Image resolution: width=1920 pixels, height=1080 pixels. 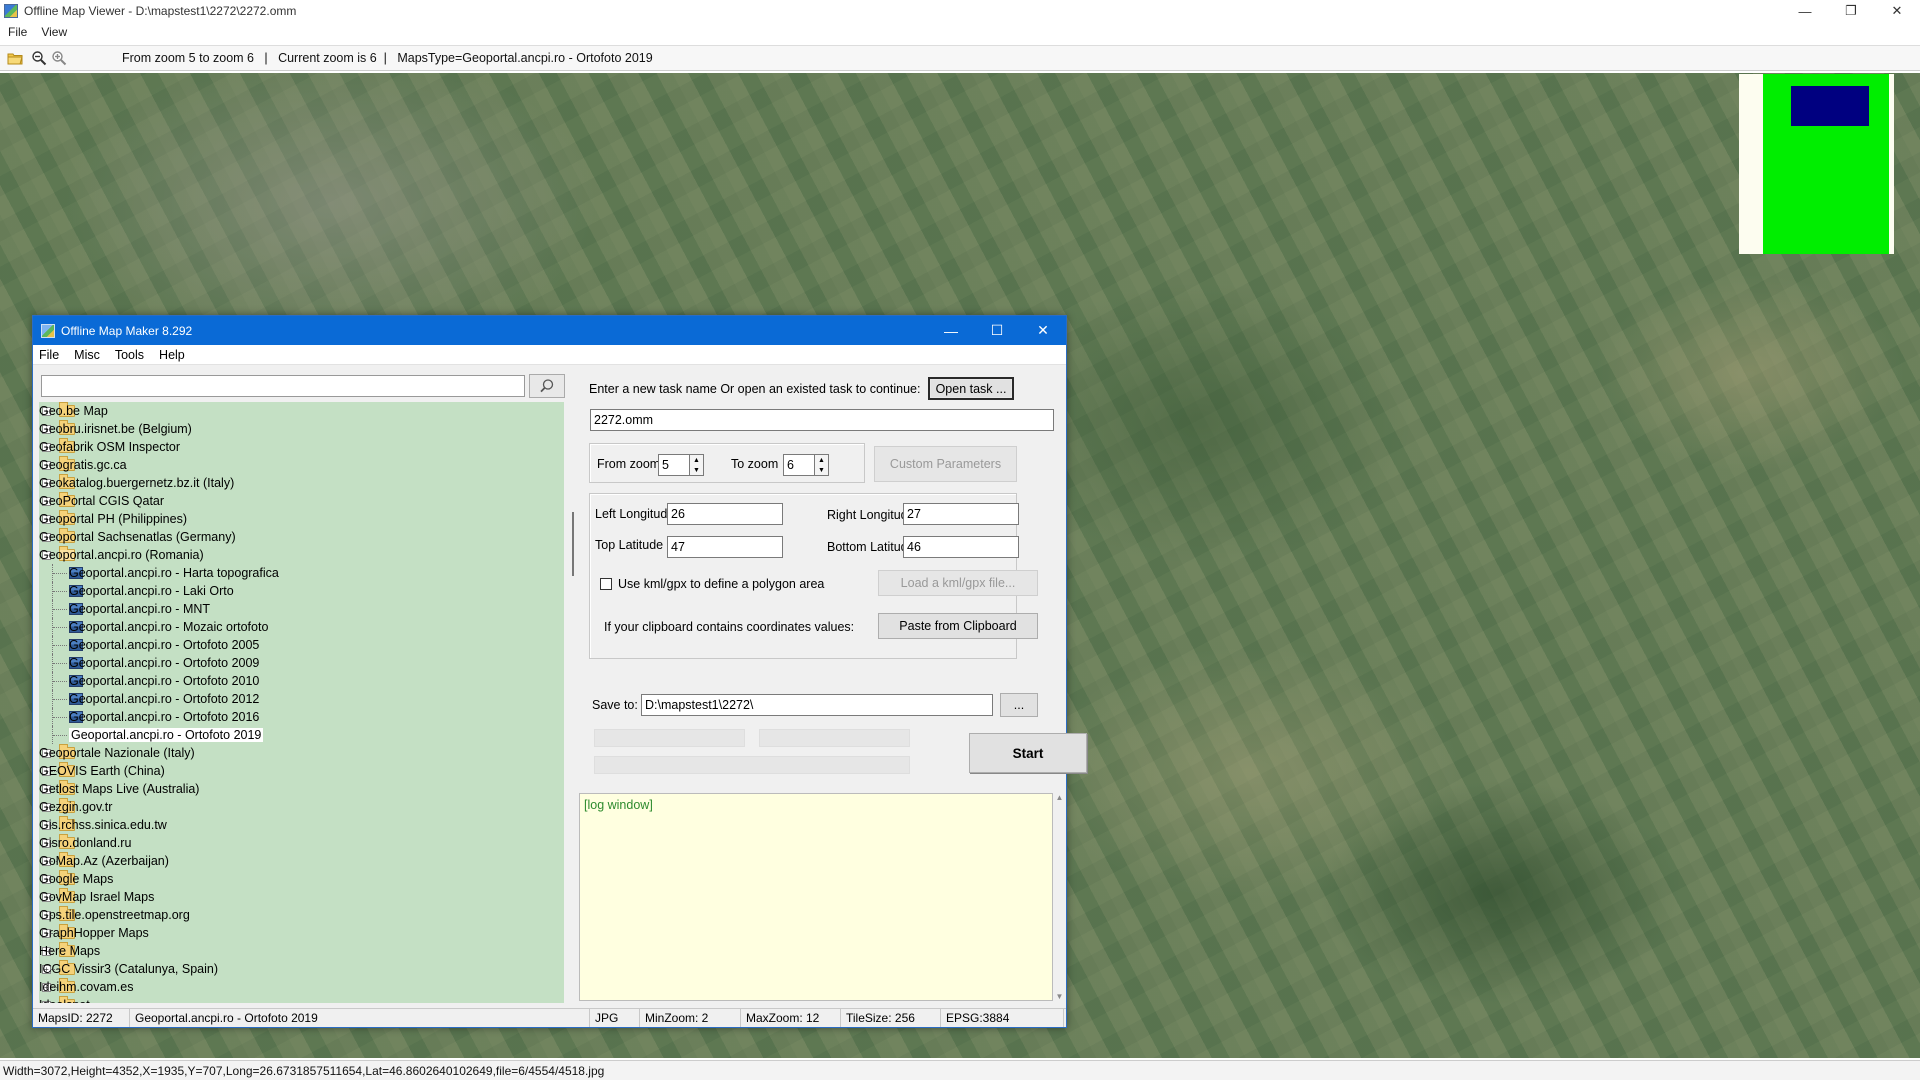 I want to click on maker-menu-tools: Tools, so click(x=129, y=355).